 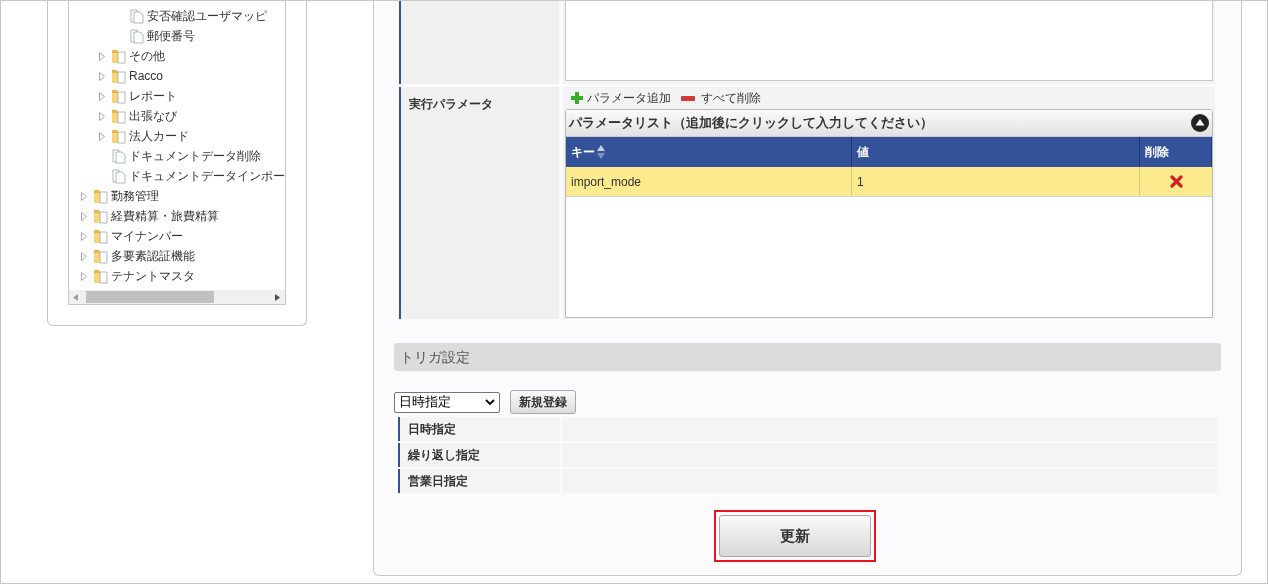 I want to click on scroll-left-icon, so click(x=75, y=297).